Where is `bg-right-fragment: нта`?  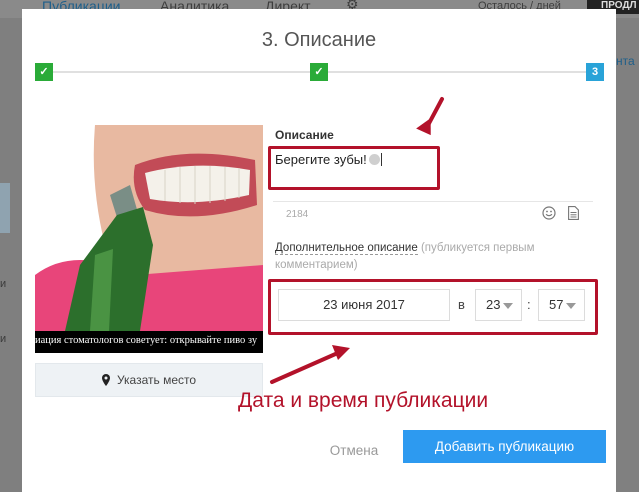
bg-right-fragment: нта is located at coordinates (625, 61).